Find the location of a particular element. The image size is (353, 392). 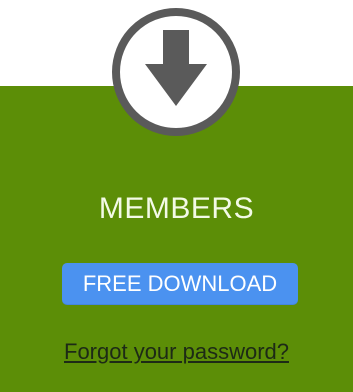

forgot-password-link: Forgot your password? is located at coordinates (176, 352).